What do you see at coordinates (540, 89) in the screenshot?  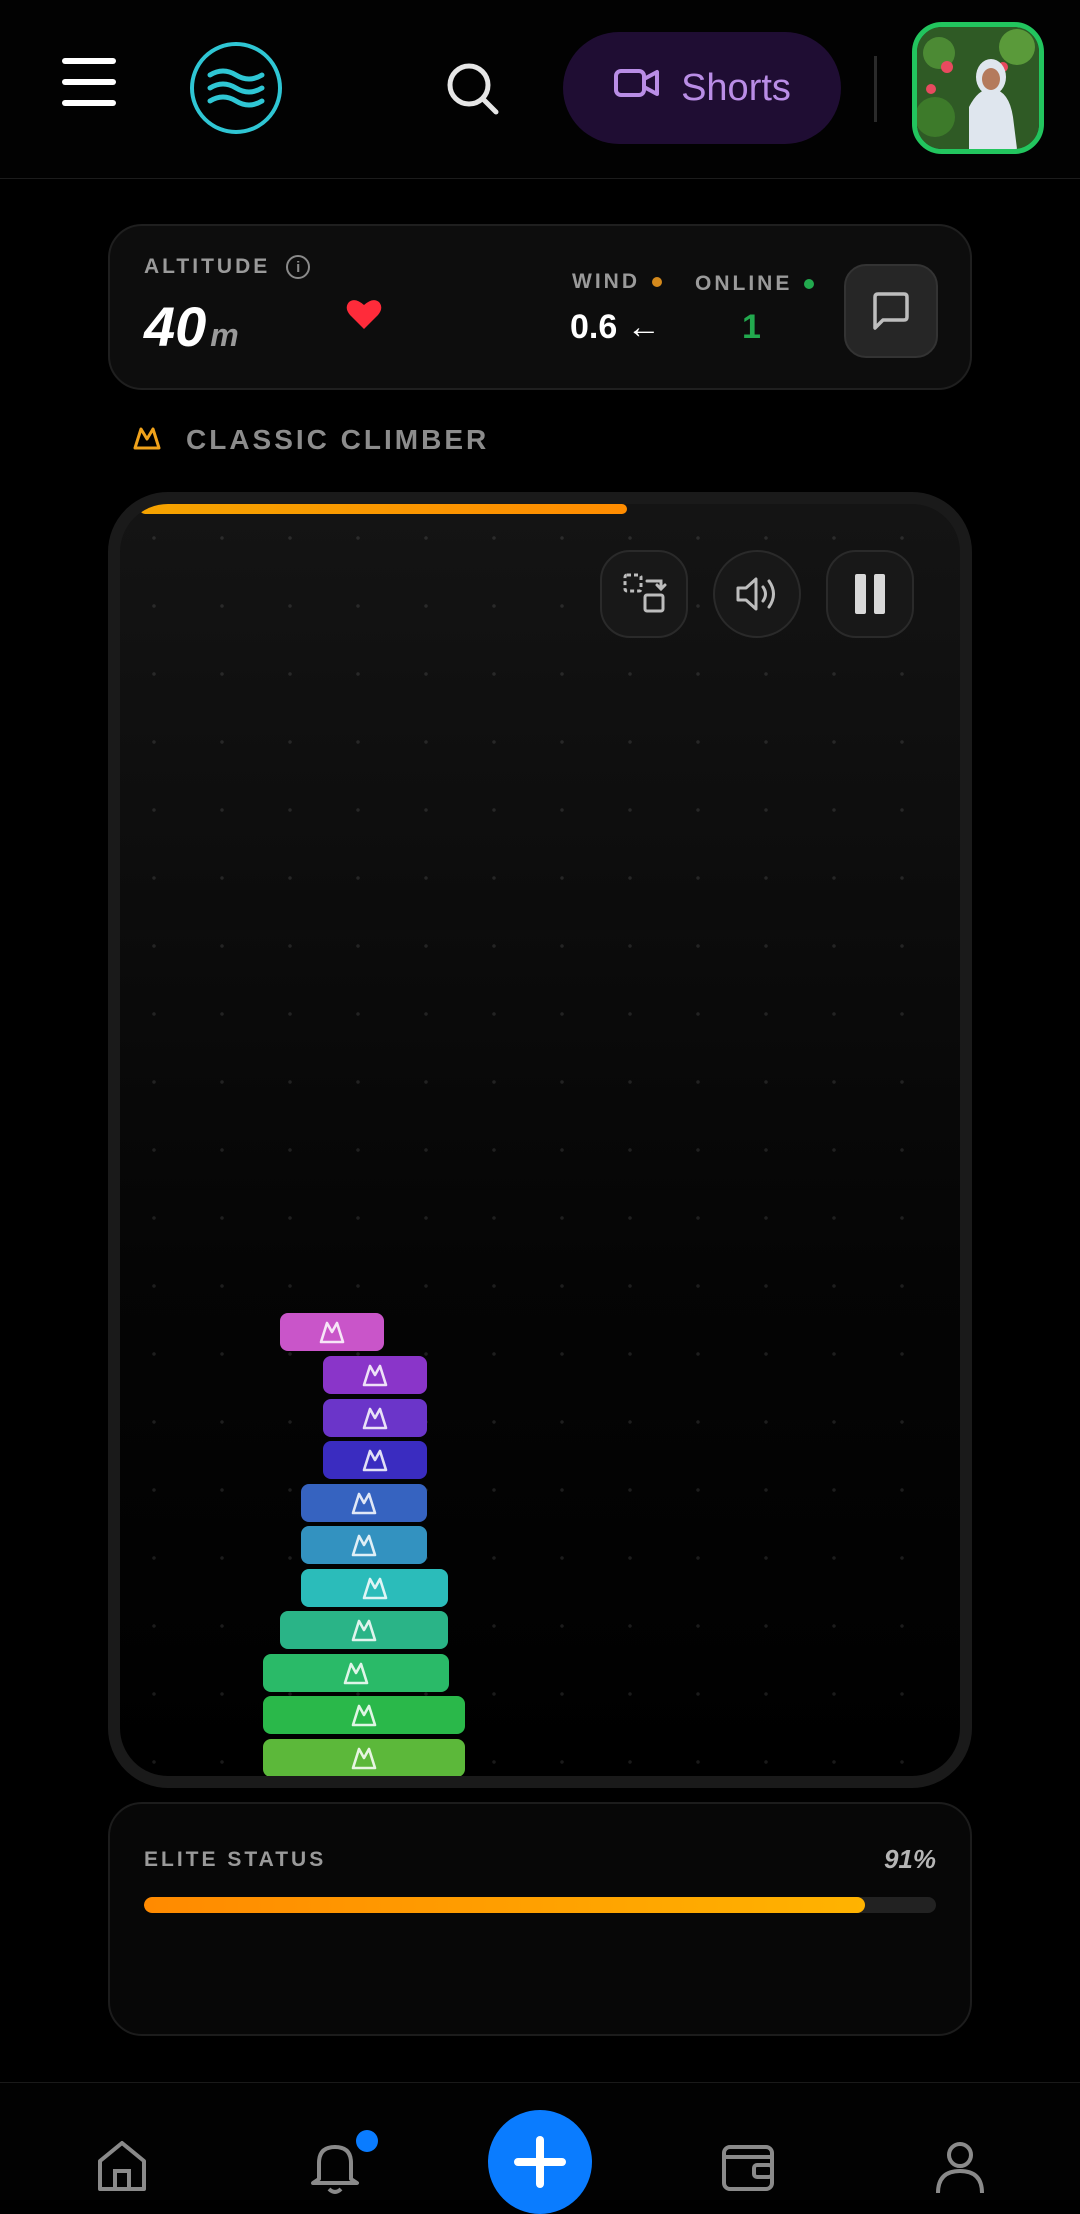 I see `top-bar: Shorts` at bounding box center [540, 89].